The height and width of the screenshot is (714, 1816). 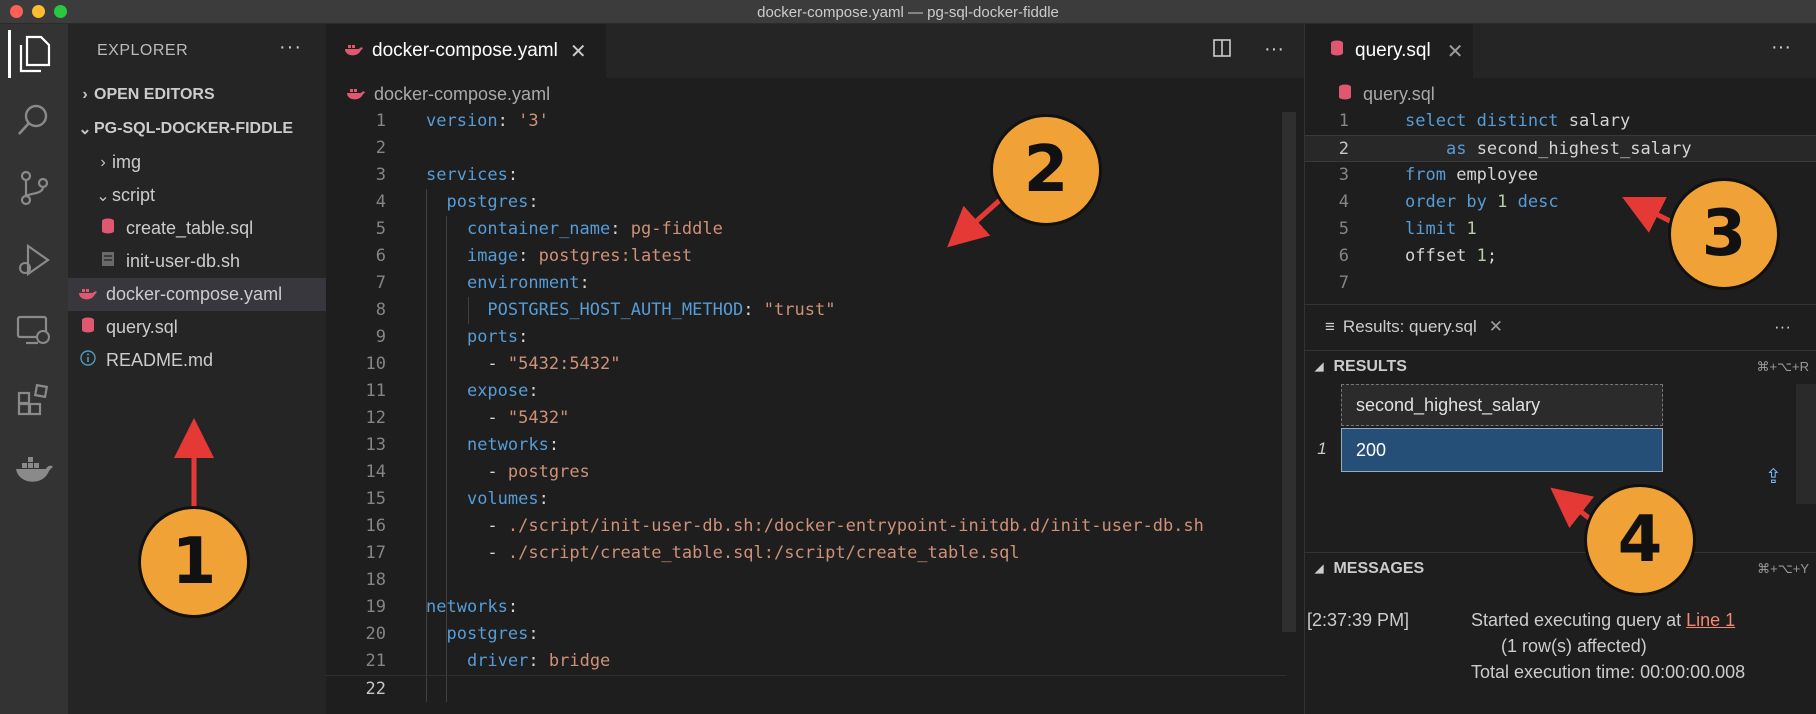 I want to click on code-line: 5 container_name: pg-fiddle, so click(x=549, y=229).